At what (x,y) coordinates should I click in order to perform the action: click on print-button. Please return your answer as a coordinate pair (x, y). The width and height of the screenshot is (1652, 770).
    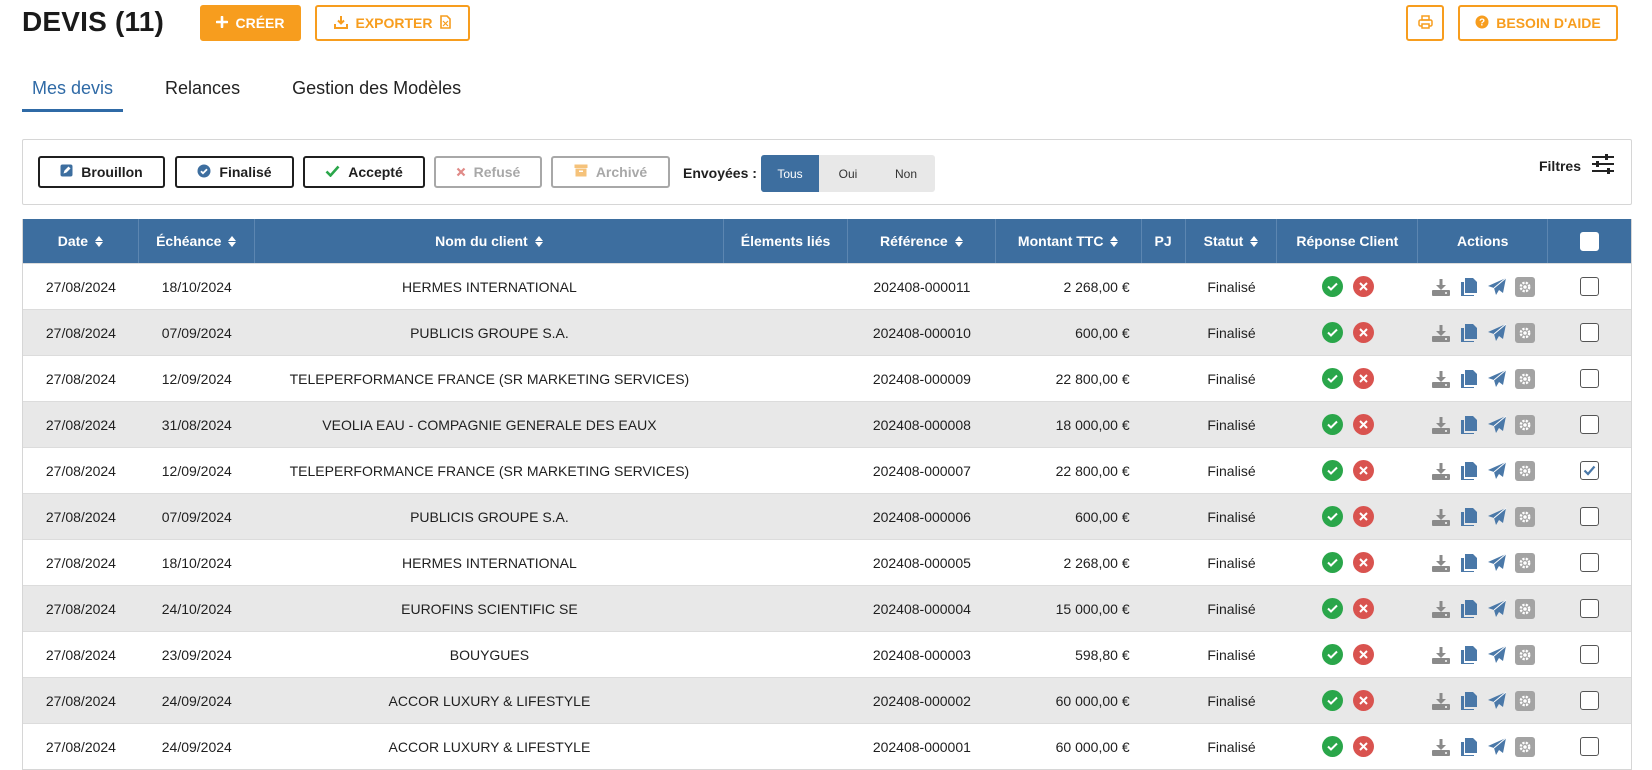
    Looking at the image, I should click on (1425, 23).